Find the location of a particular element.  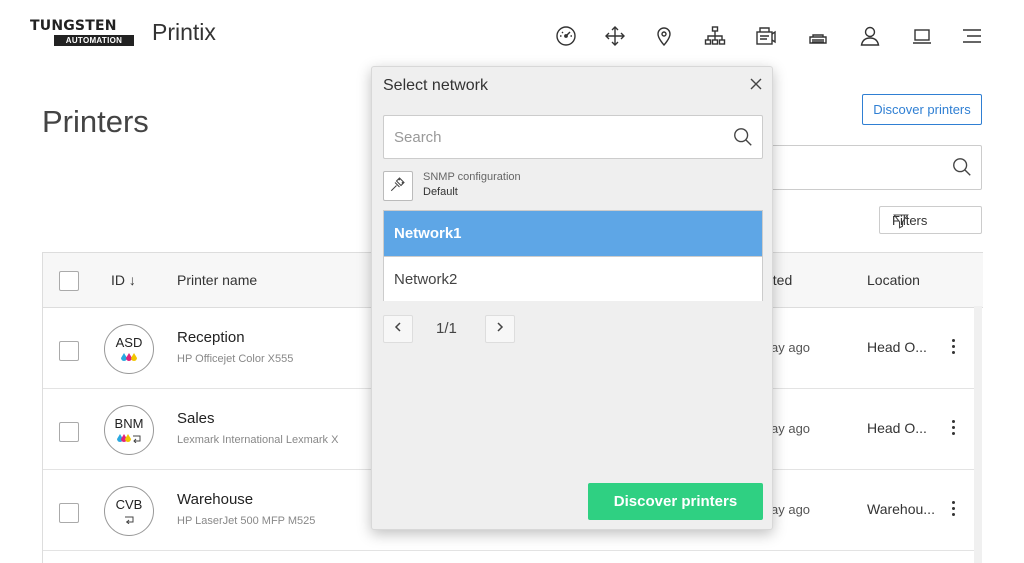

logo-text-top: TUNGSTEN is located at coordinates (73, 26).